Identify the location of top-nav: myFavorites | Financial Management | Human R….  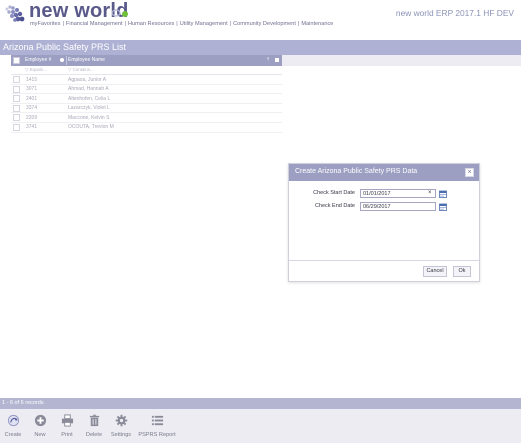
(181, 24).